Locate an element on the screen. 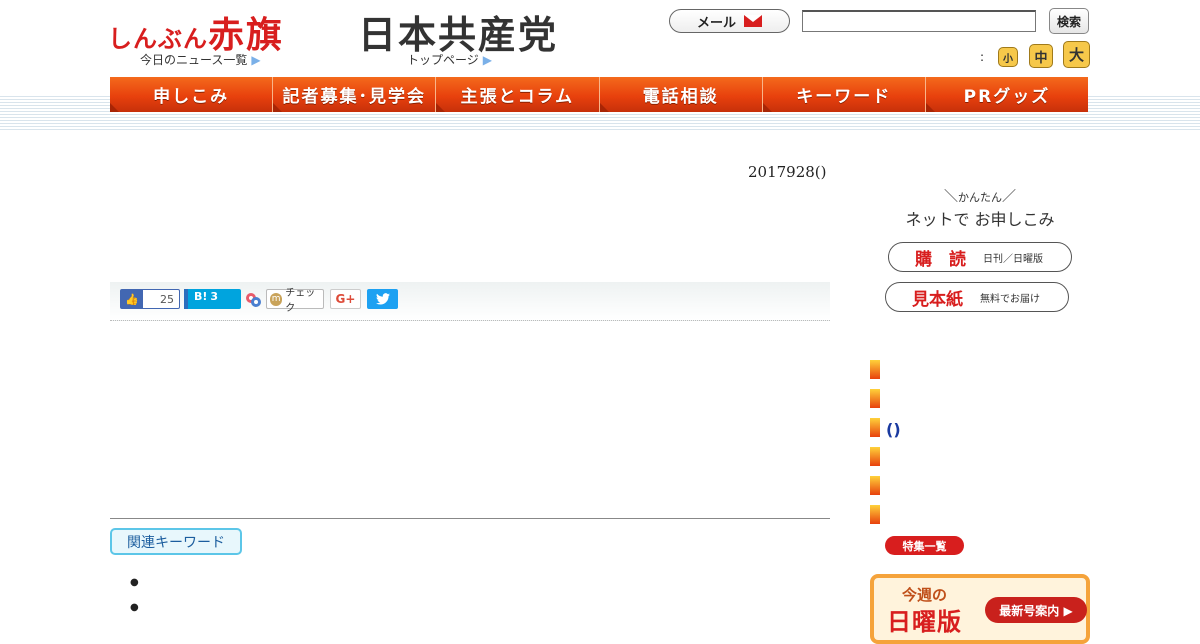  nav-phone-consult: 電話相談 is located at coordinates (681, 94).